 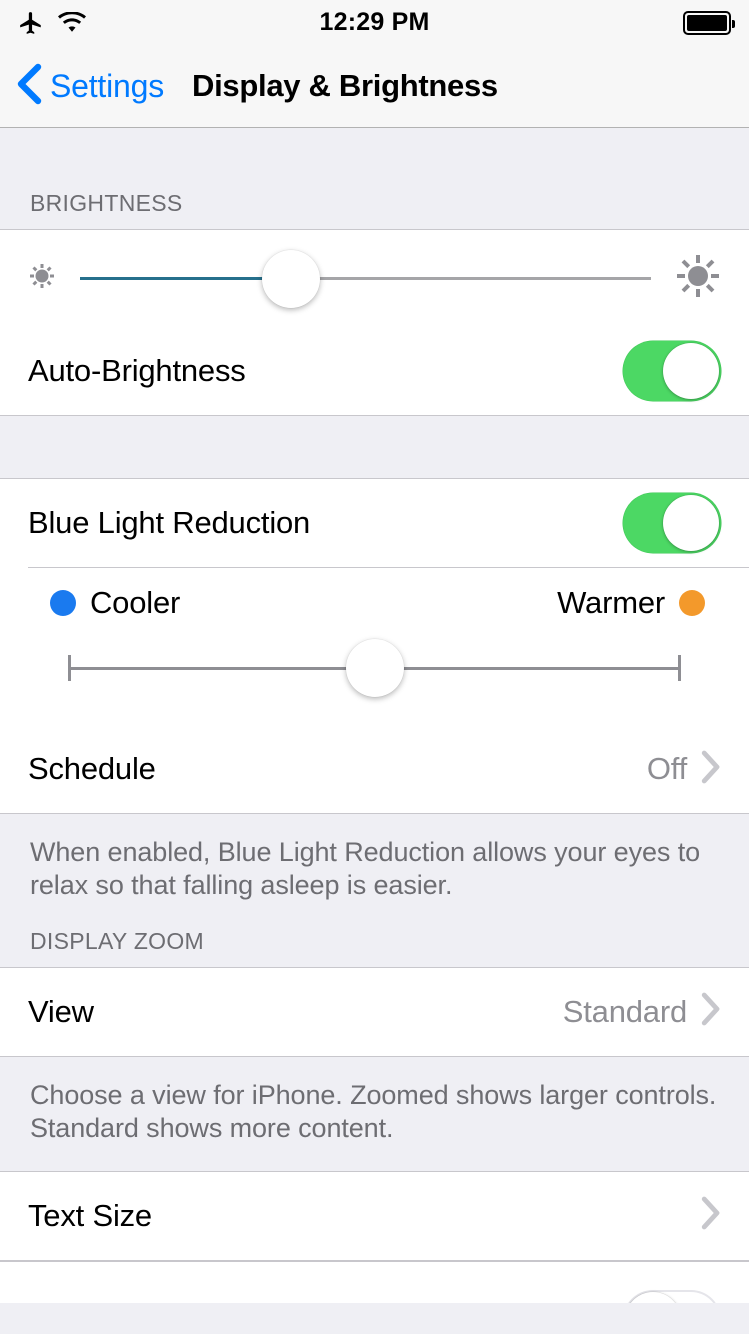 What do you see at coordinates (374, 1281) in the screenshot?
I see `bold-text-row-partial` at bounding box center [374, 1281].